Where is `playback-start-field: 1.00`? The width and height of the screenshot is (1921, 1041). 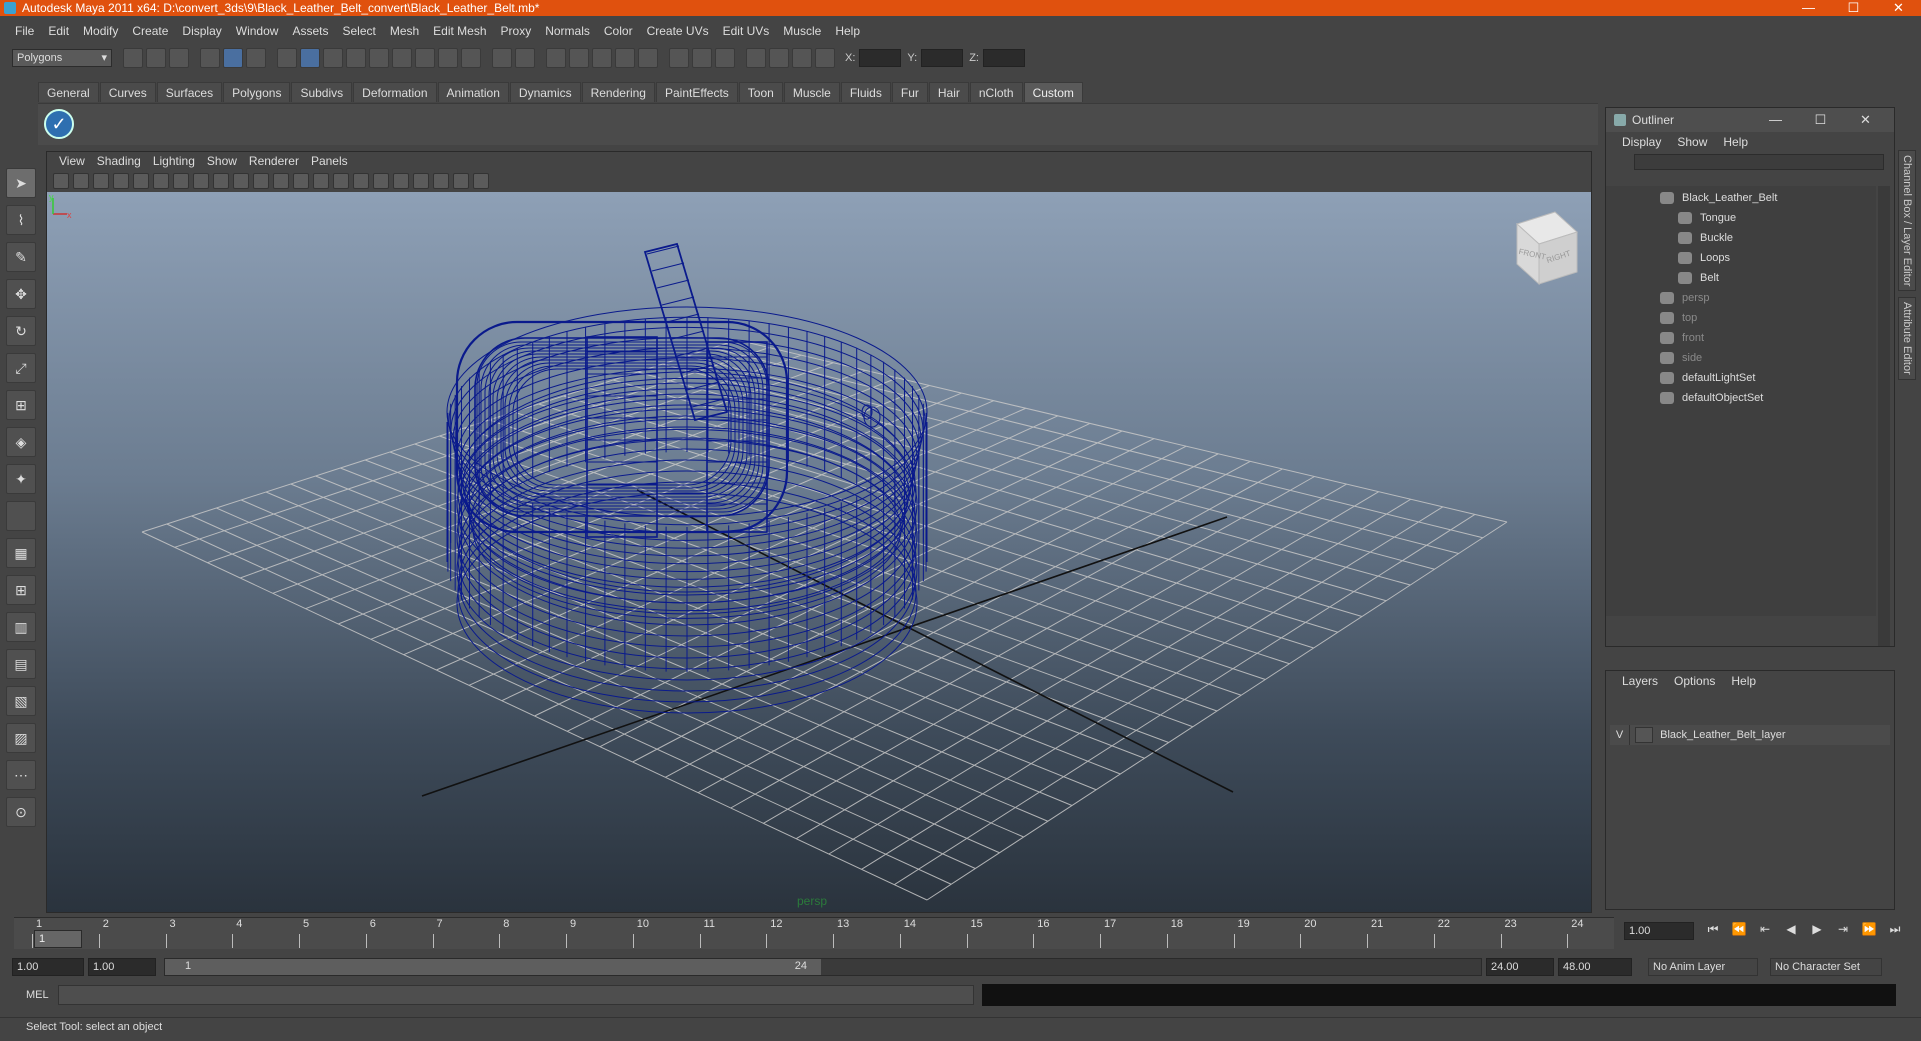 playback-start-field: 1.00 is located at coordinates (122, 967).